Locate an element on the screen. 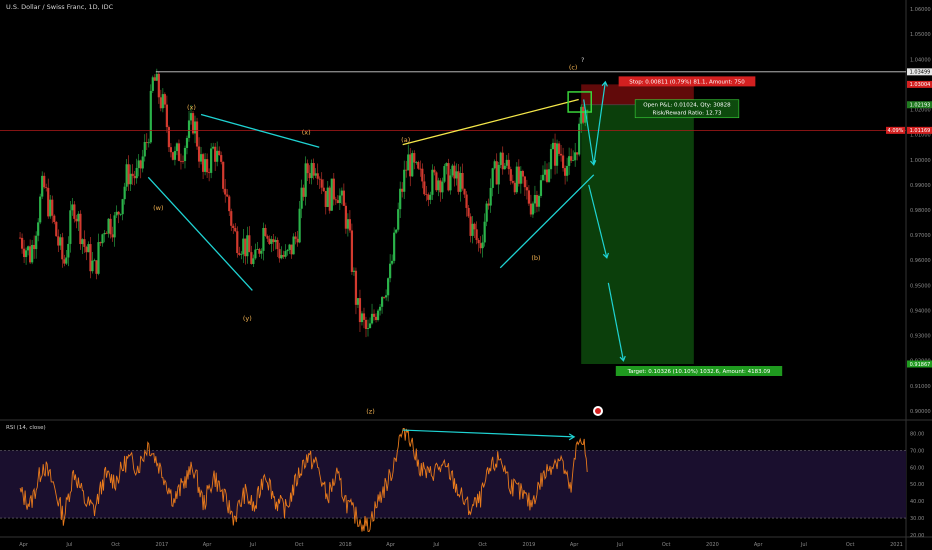  rsi-tick-label: 70.00 is located at coordinates (917, 451).